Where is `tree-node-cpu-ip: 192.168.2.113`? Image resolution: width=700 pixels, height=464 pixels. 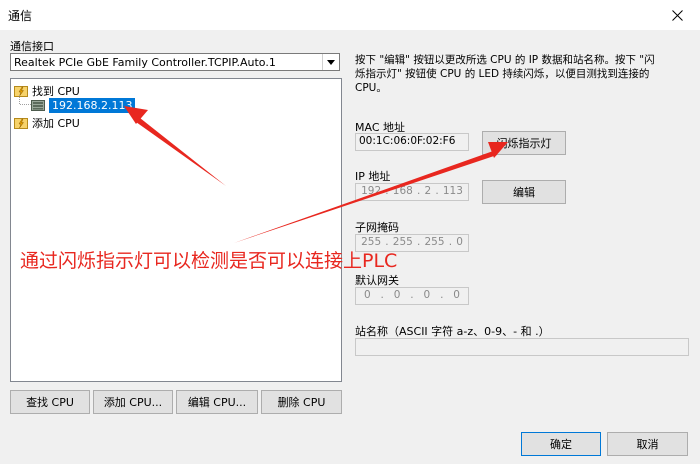 tree-node-cpu-ip: 192.168.2.113 is located at coordinates (83, 105).